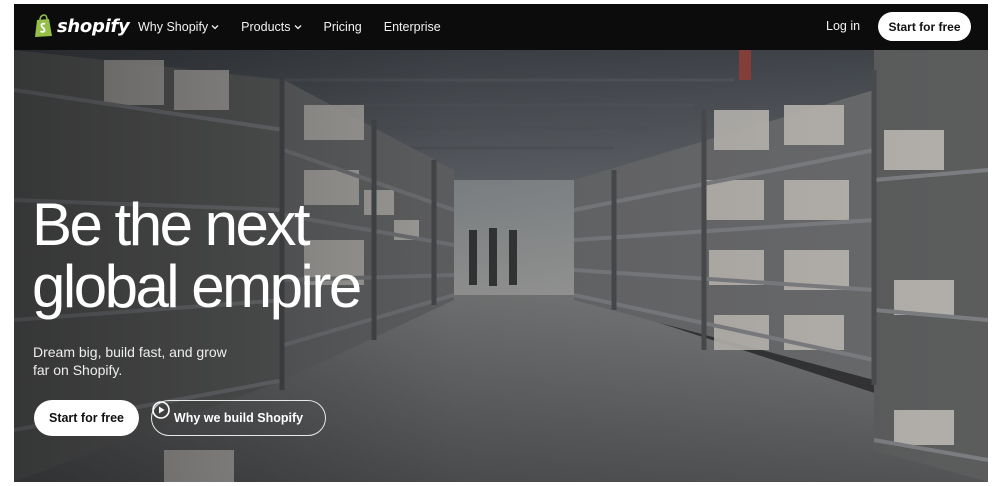 This screenshot has width=993, height=486. I want to click on why-we-build-label: Why we build Shopify, so click(238, 418).